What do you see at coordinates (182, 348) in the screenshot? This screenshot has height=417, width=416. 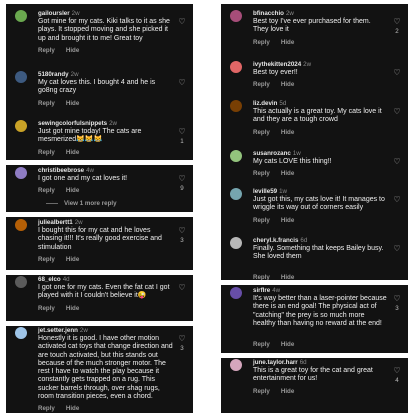 I see `like-count: 3` at bounding box center [182, 348].